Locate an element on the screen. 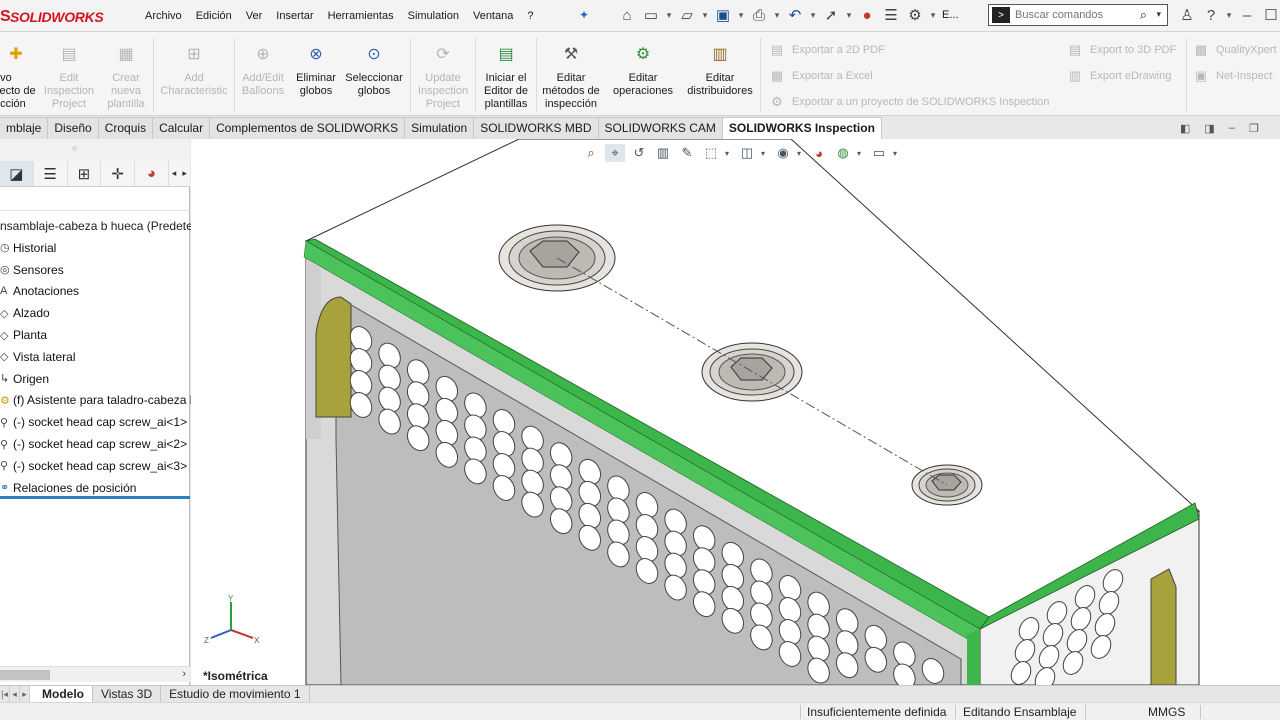 This screenshot has width=1280, height=720. select-balloons-button: ⊙ Seleccionar globos is located at coordinates (374, 72).